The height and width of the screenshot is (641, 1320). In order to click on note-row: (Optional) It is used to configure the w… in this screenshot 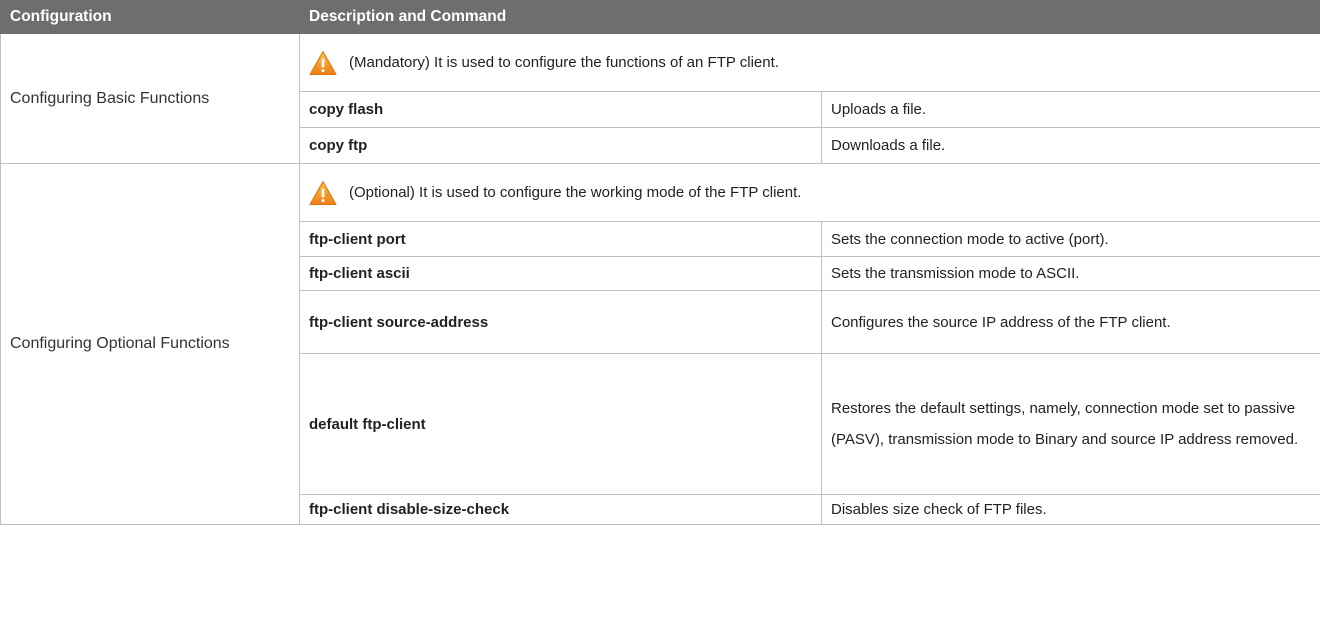, I will do `click(810, 193)`.